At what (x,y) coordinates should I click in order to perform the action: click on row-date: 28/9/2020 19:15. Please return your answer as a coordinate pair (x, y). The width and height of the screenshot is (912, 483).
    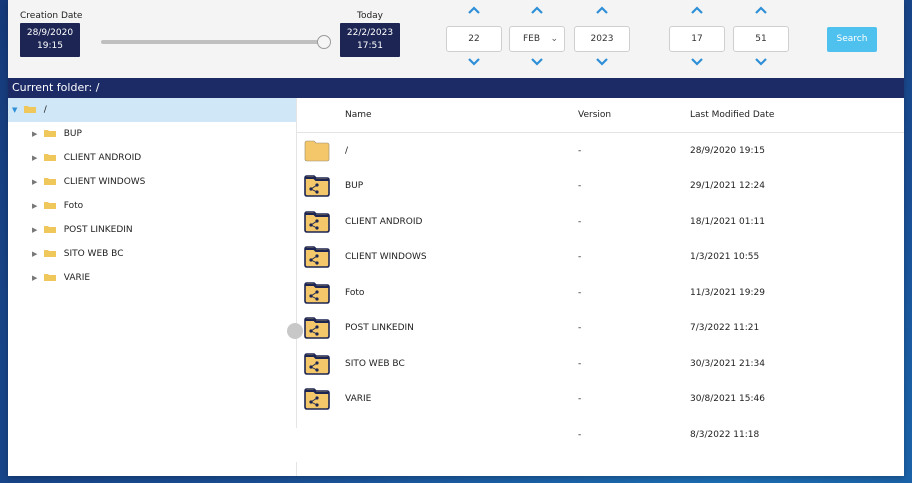
    Looking at the image, I should click on (727, 150).